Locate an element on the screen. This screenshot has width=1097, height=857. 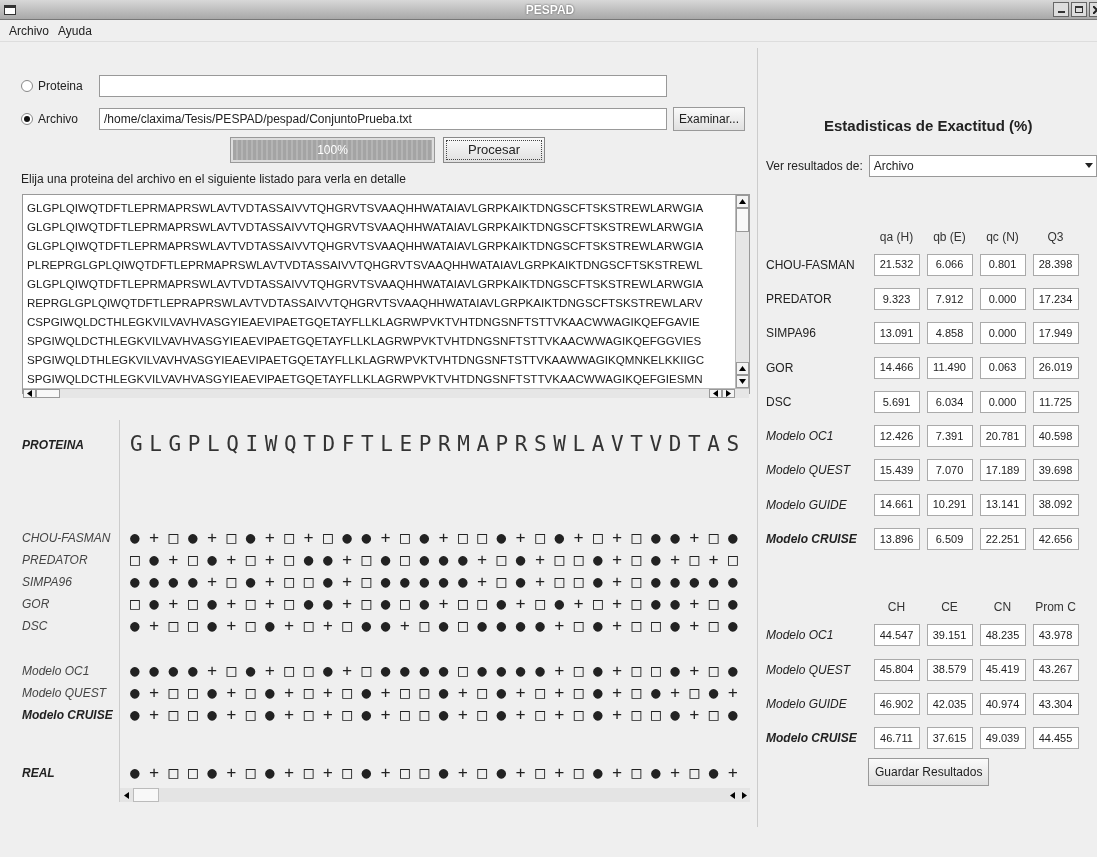
value-field: 43.304 is located at coordinates (1055, 703).